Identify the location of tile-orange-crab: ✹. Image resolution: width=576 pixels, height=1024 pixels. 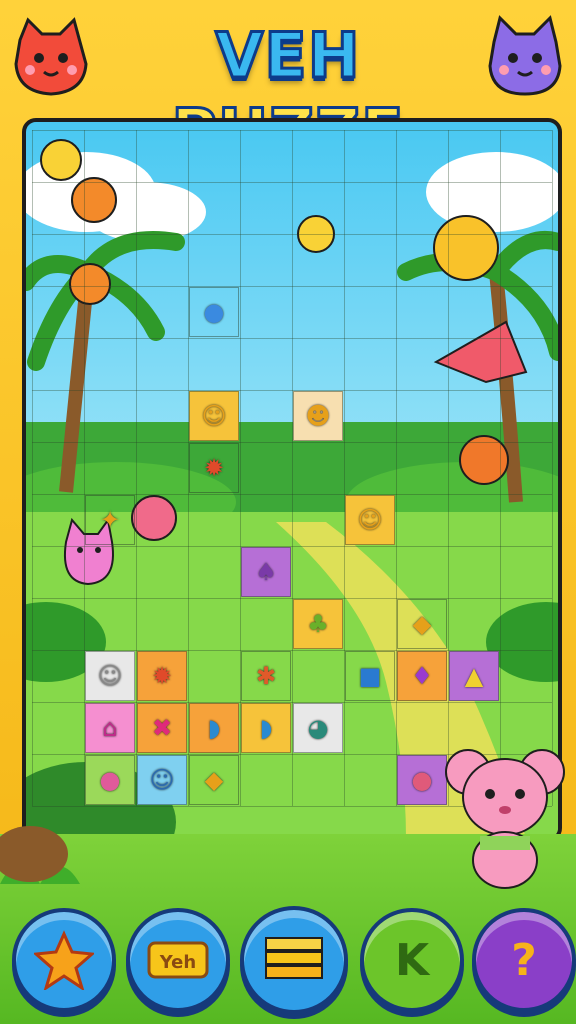
(162, 676).